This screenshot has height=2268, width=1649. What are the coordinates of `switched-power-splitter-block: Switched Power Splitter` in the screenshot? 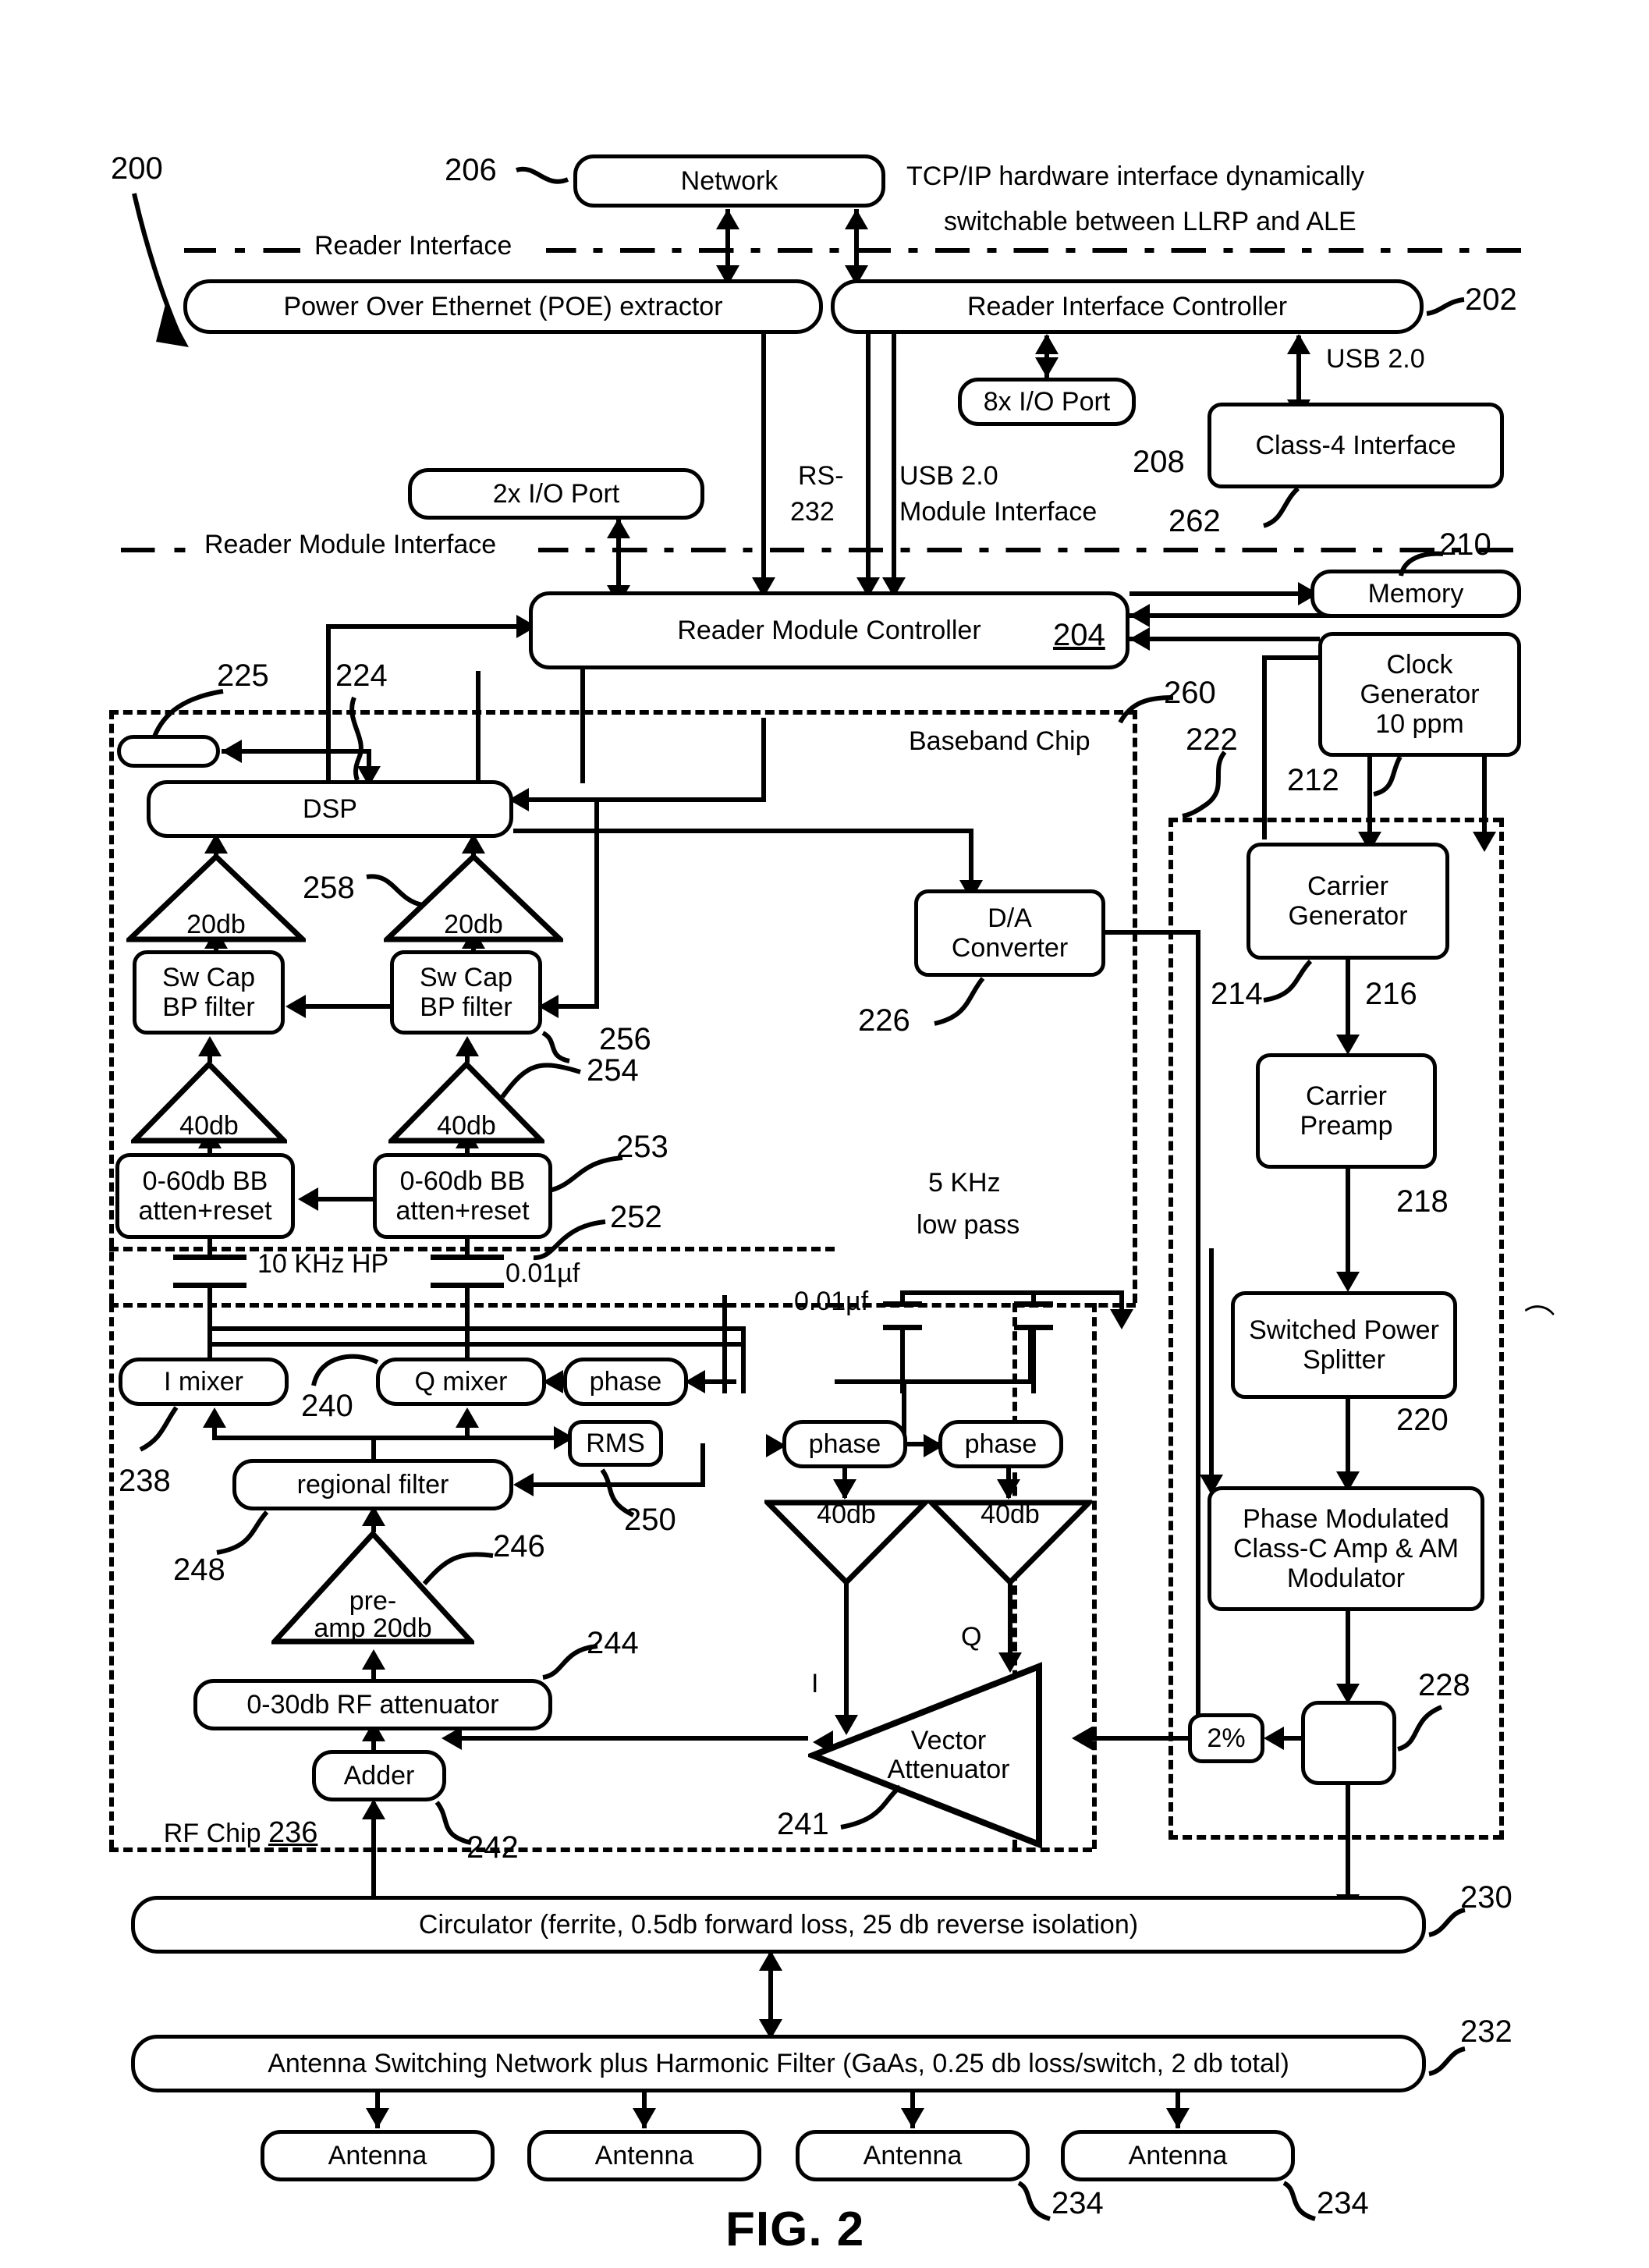 It's located at (1344, 1345).